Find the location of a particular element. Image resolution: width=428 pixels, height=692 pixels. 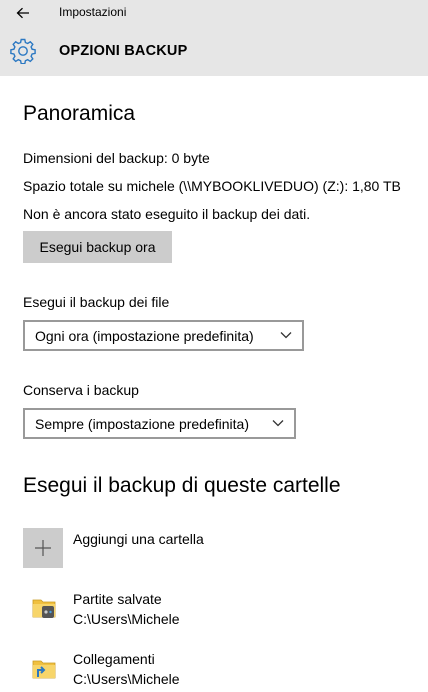

folder-name: Partite salvate is located at coordinates (117, 599).